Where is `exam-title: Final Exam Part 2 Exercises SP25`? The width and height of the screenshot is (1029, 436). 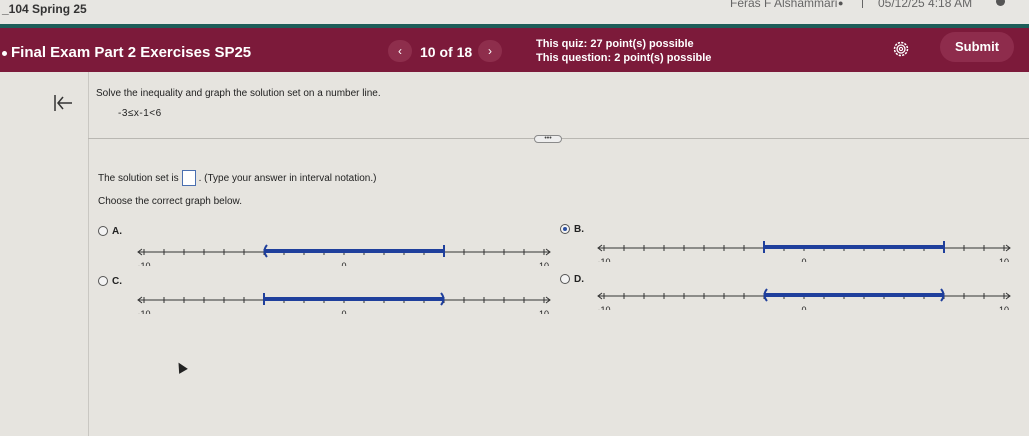 exam-title: Final Exam Part 2 Exercises SP25 is located at coordinates (126, 52).